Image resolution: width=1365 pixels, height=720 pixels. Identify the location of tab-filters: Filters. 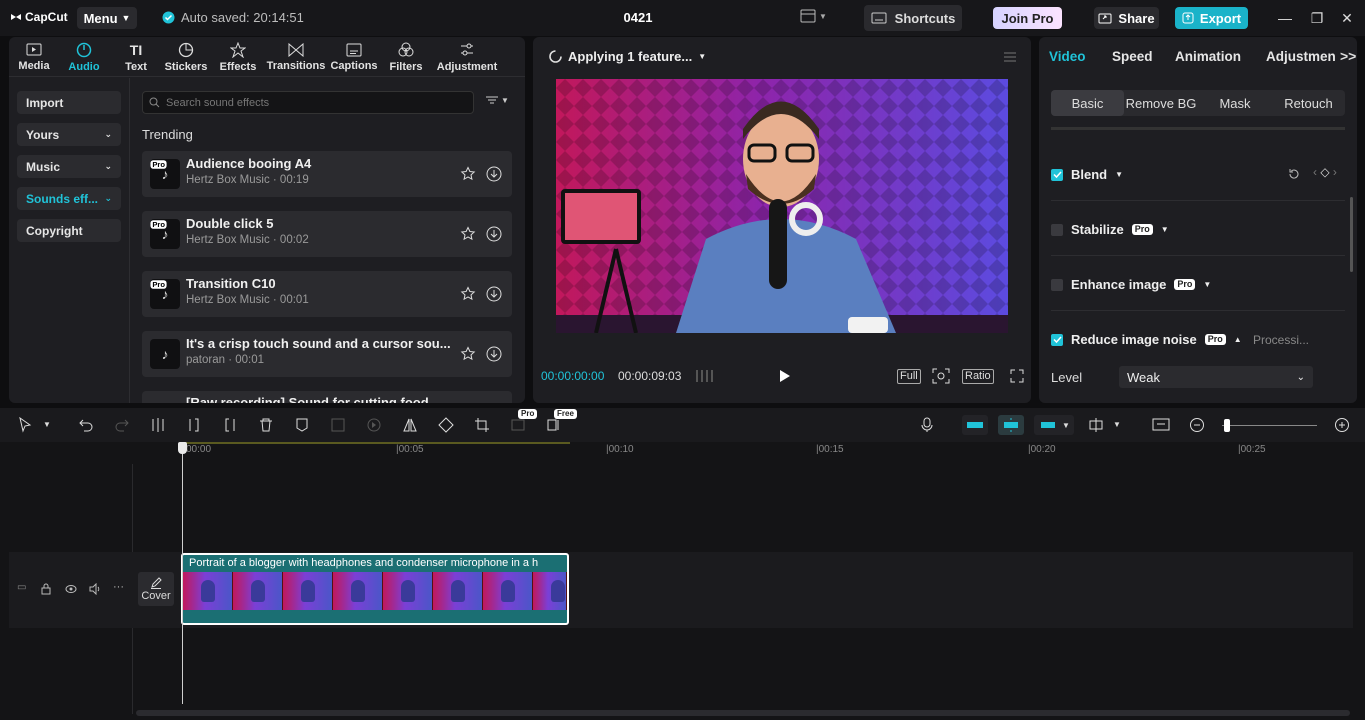
(406, 57).